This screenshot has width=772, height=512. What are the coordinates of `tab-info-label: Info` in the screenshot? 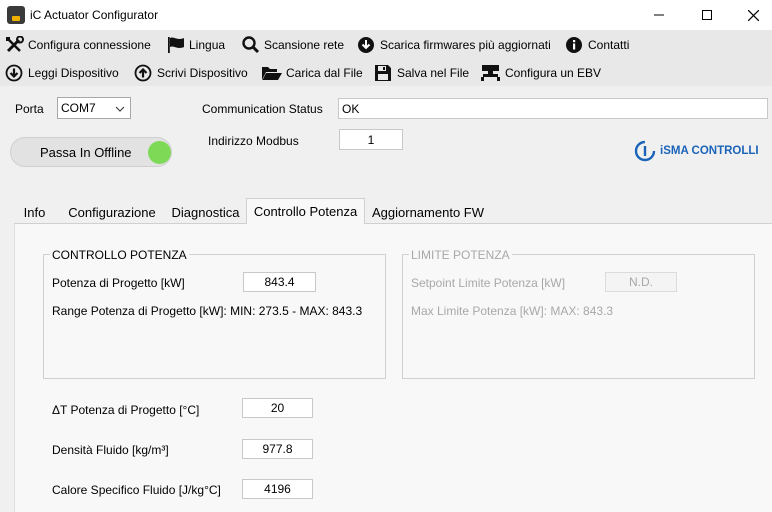 It's located at (34, 212).